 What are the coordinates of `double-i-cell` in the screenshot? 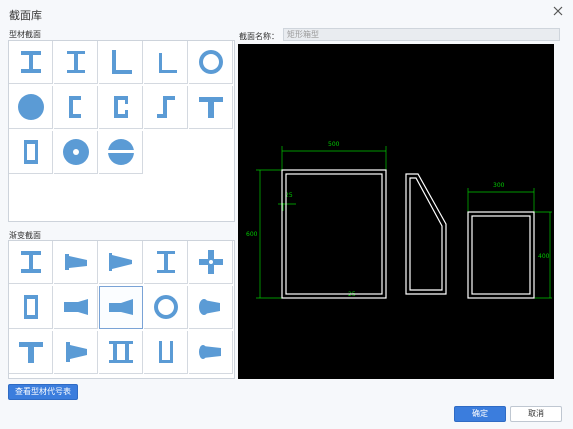 It's located at (121, 352).